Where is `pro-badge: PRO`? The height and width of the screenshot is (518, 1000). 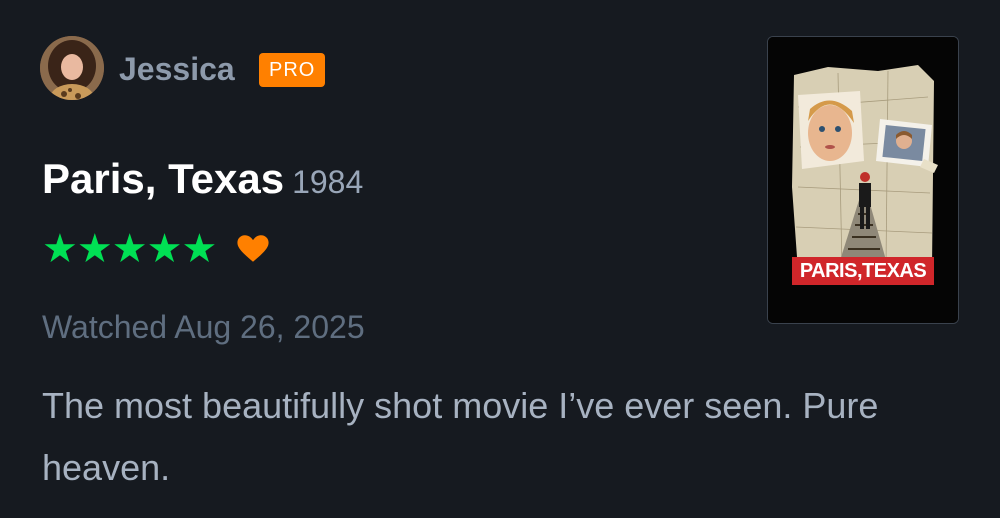 pro-badge: PRO is located at coordinates (292, 70).